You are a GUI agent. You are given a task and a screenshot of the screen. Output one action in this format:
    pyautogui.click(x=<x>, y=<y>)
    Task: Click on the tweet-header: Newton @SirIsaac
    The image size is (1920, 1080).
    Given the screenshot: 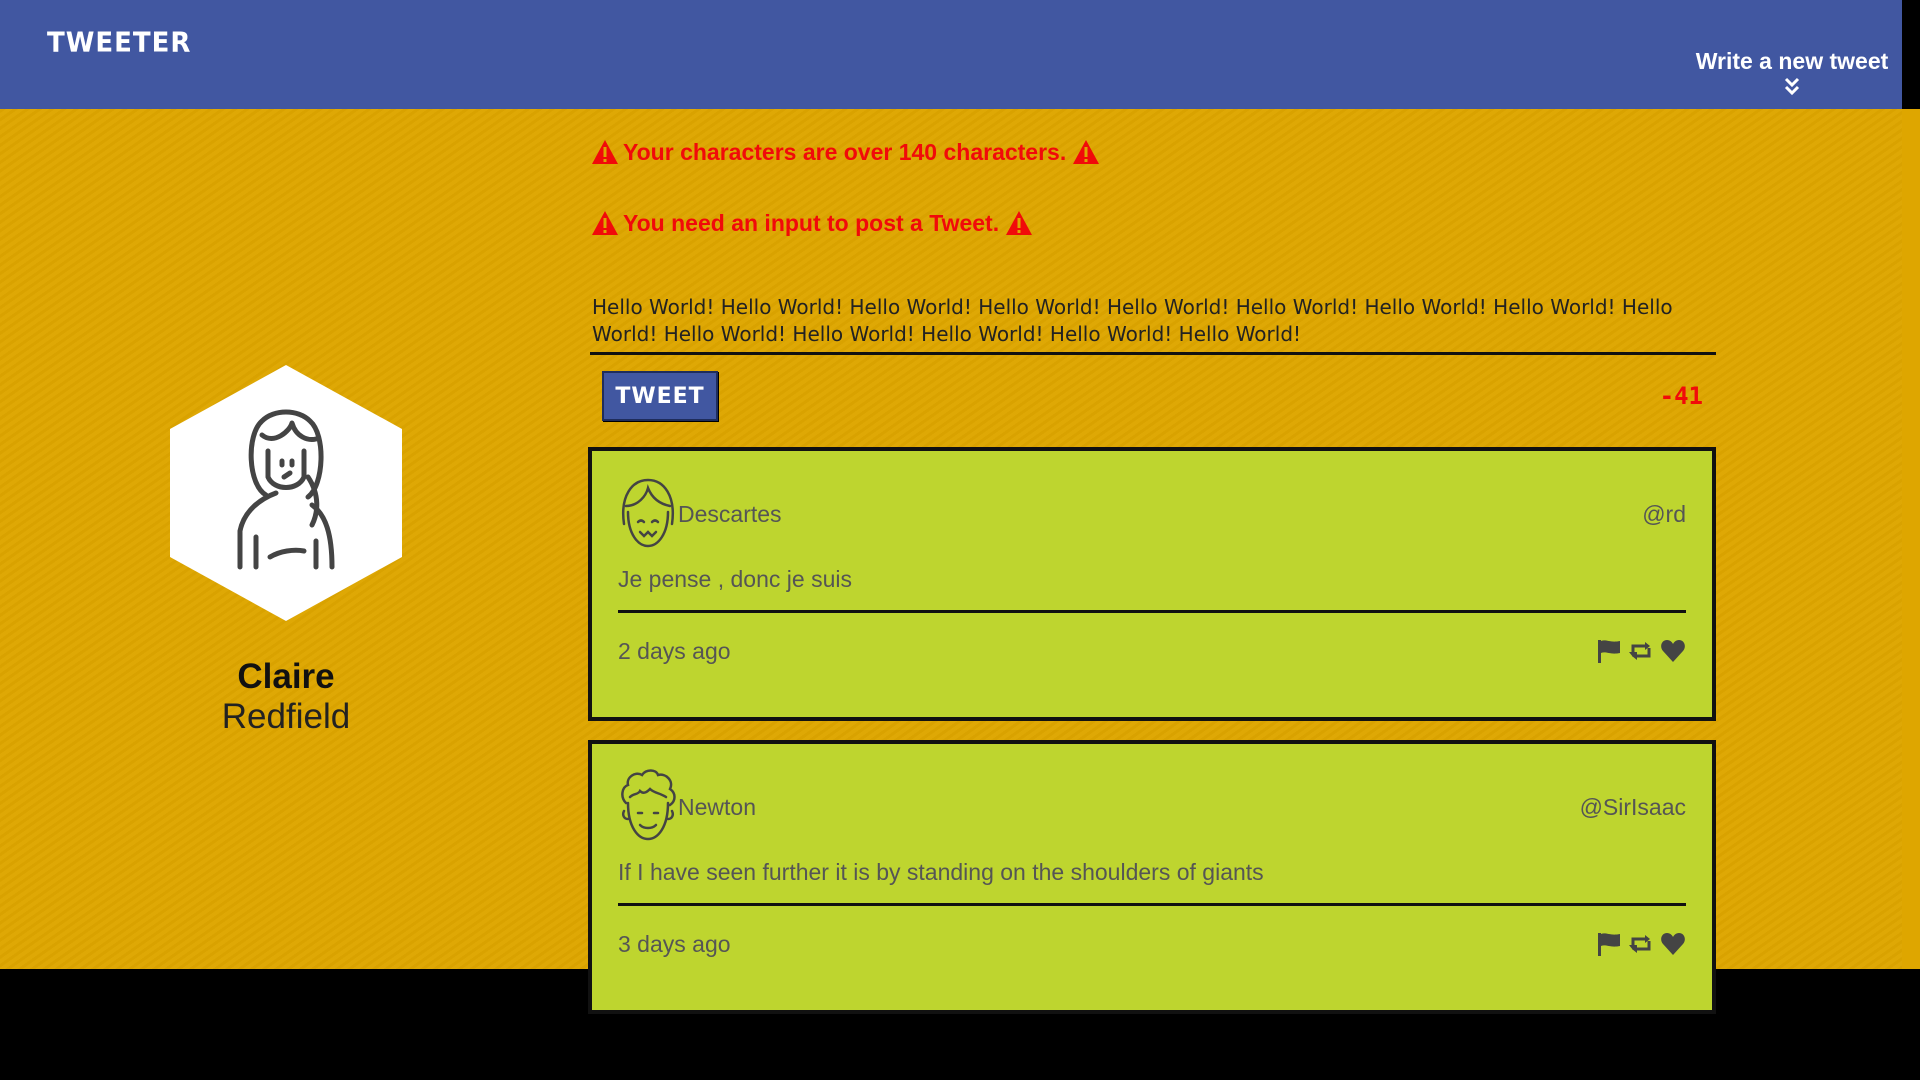 What is the action you would take?
    pyautogui.click(x=1152, y=807)
    